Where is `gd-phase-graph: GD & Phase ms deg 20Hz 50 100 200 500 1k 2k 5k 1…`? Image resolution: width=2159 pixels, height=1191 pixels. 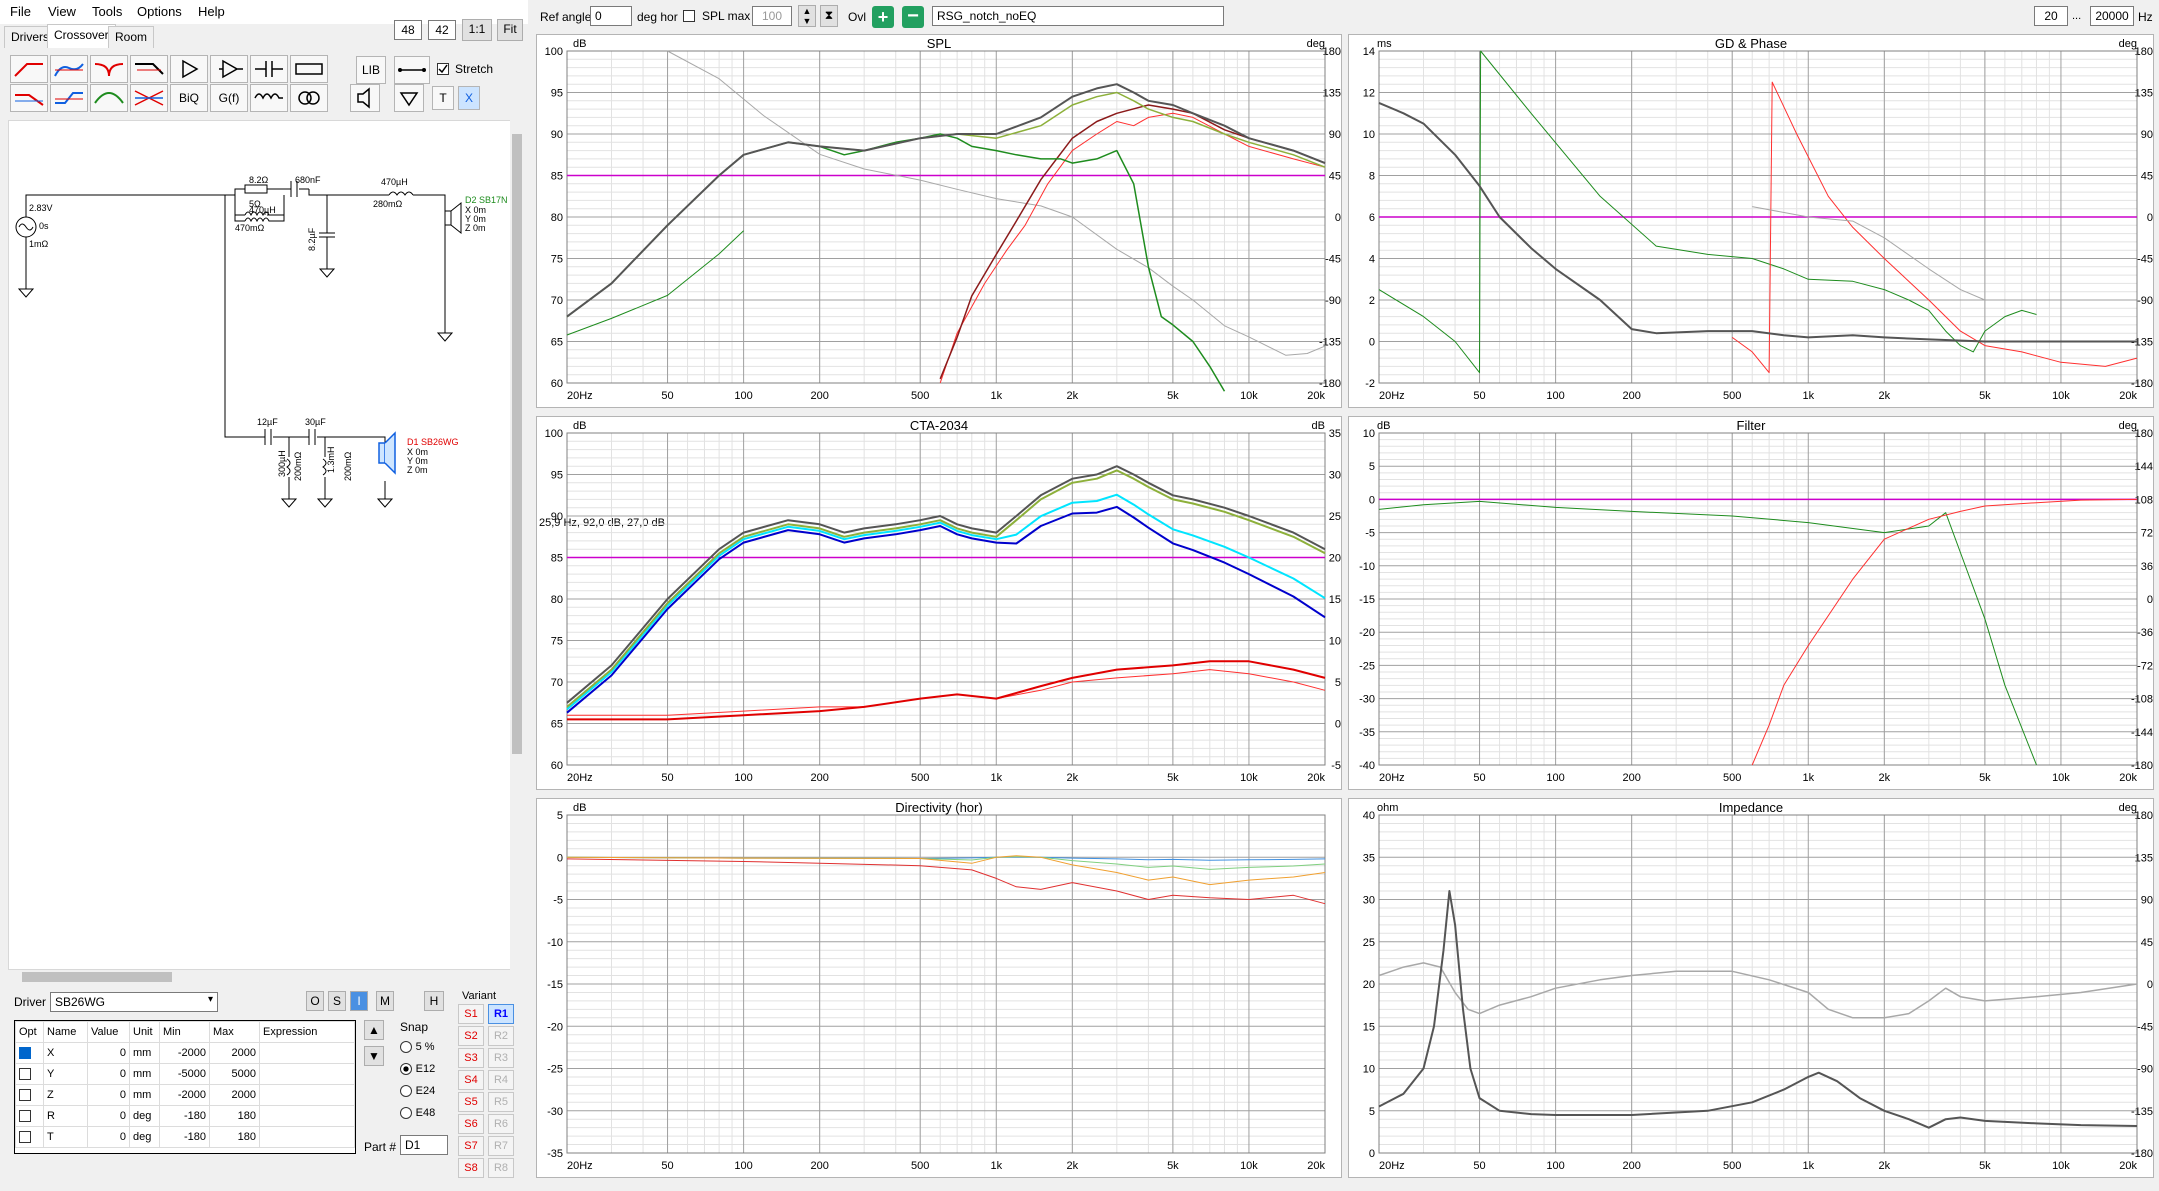
gd-phase-graph: GD & Phase ms deg 20Hz 50 100 200 500 1k 2k 5k 1… is located at coordinates (1751, 221).